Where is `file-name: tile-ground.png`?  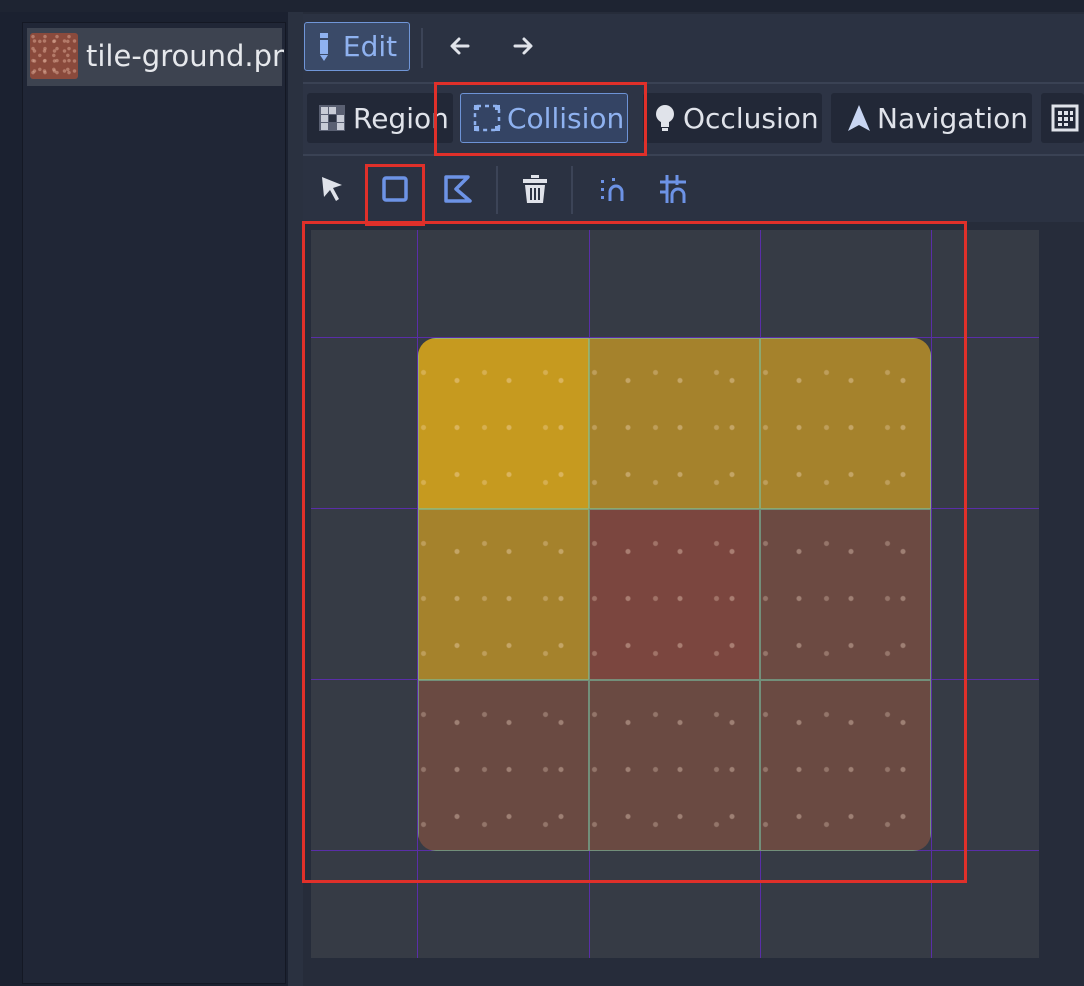 file-name: tile-ground.png is located at coordinates (185, 56).